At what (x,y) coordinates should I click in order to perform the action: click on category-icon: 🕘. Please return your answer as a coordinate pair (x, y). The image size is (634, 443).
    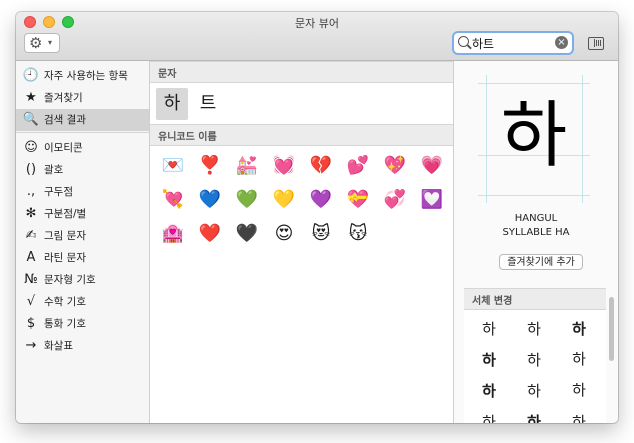
    Looking at the image, I should click on (31, 75).